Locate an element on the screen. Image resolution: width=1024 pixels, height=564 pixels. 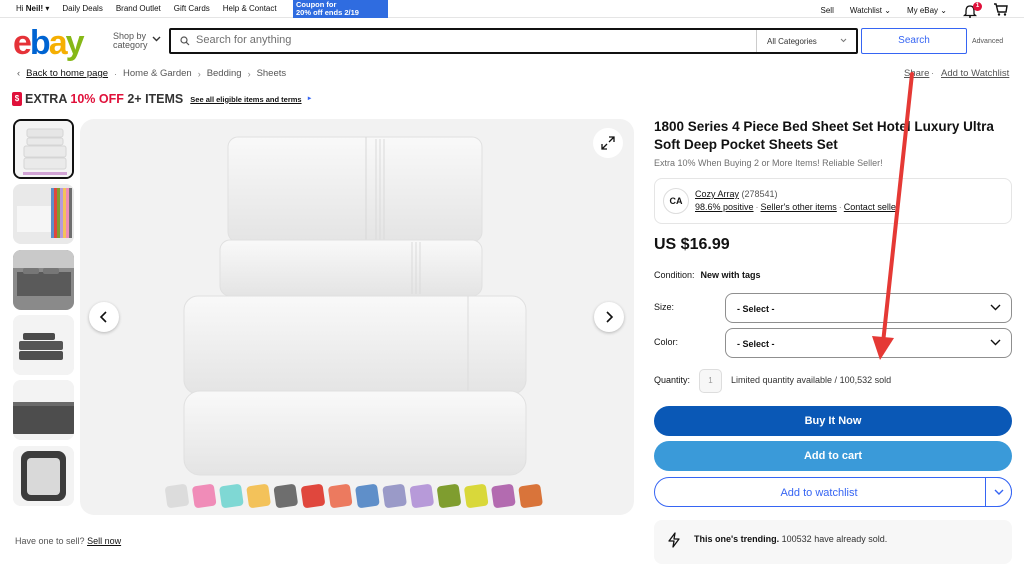
shop-by-category: Shop by category is located at coordinates (130, 41).